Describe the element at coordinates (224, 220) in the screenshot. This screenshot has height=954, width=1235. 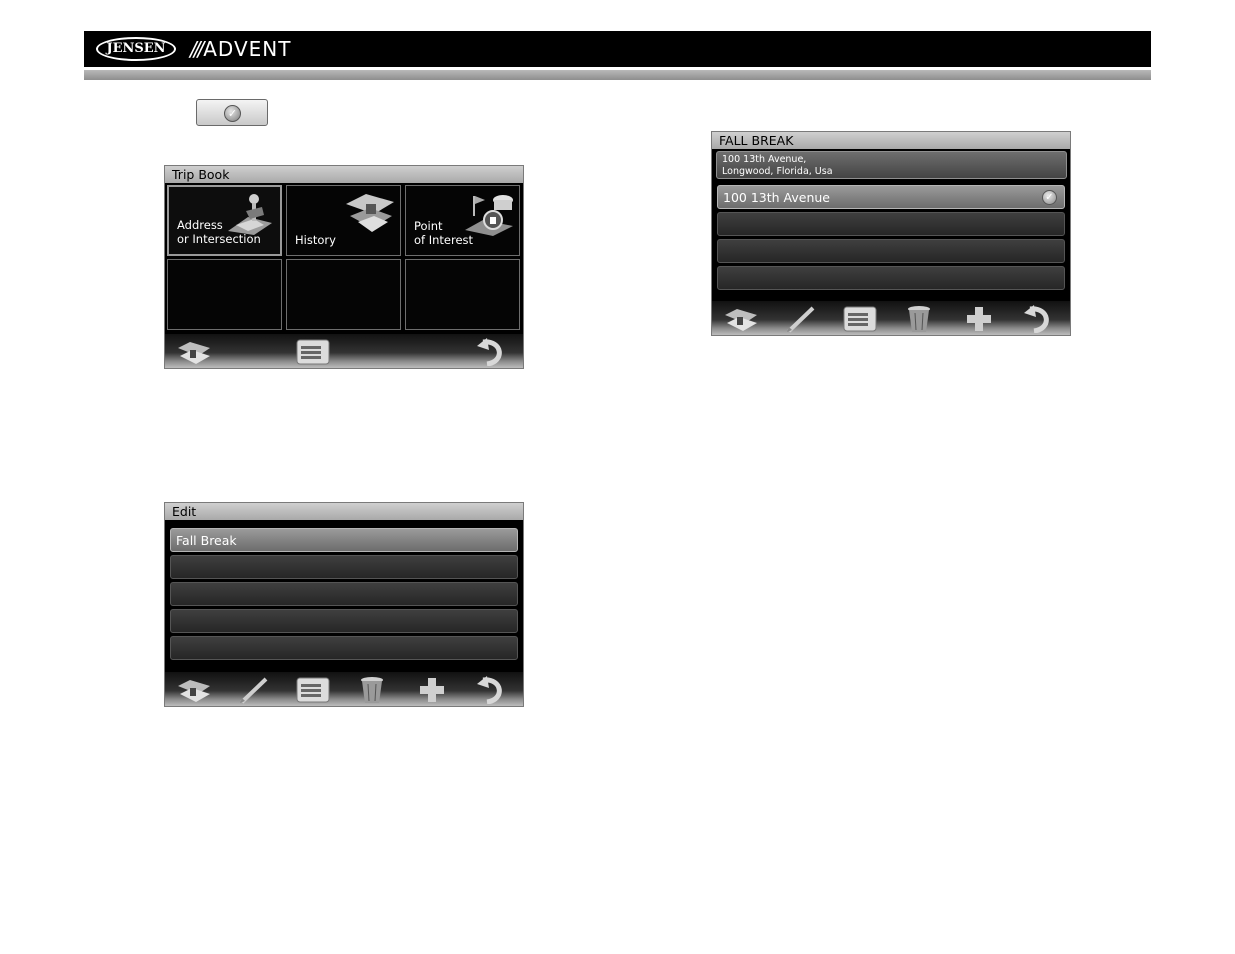
I see `address-or-intersection-button: Address or Intersection` at that location.